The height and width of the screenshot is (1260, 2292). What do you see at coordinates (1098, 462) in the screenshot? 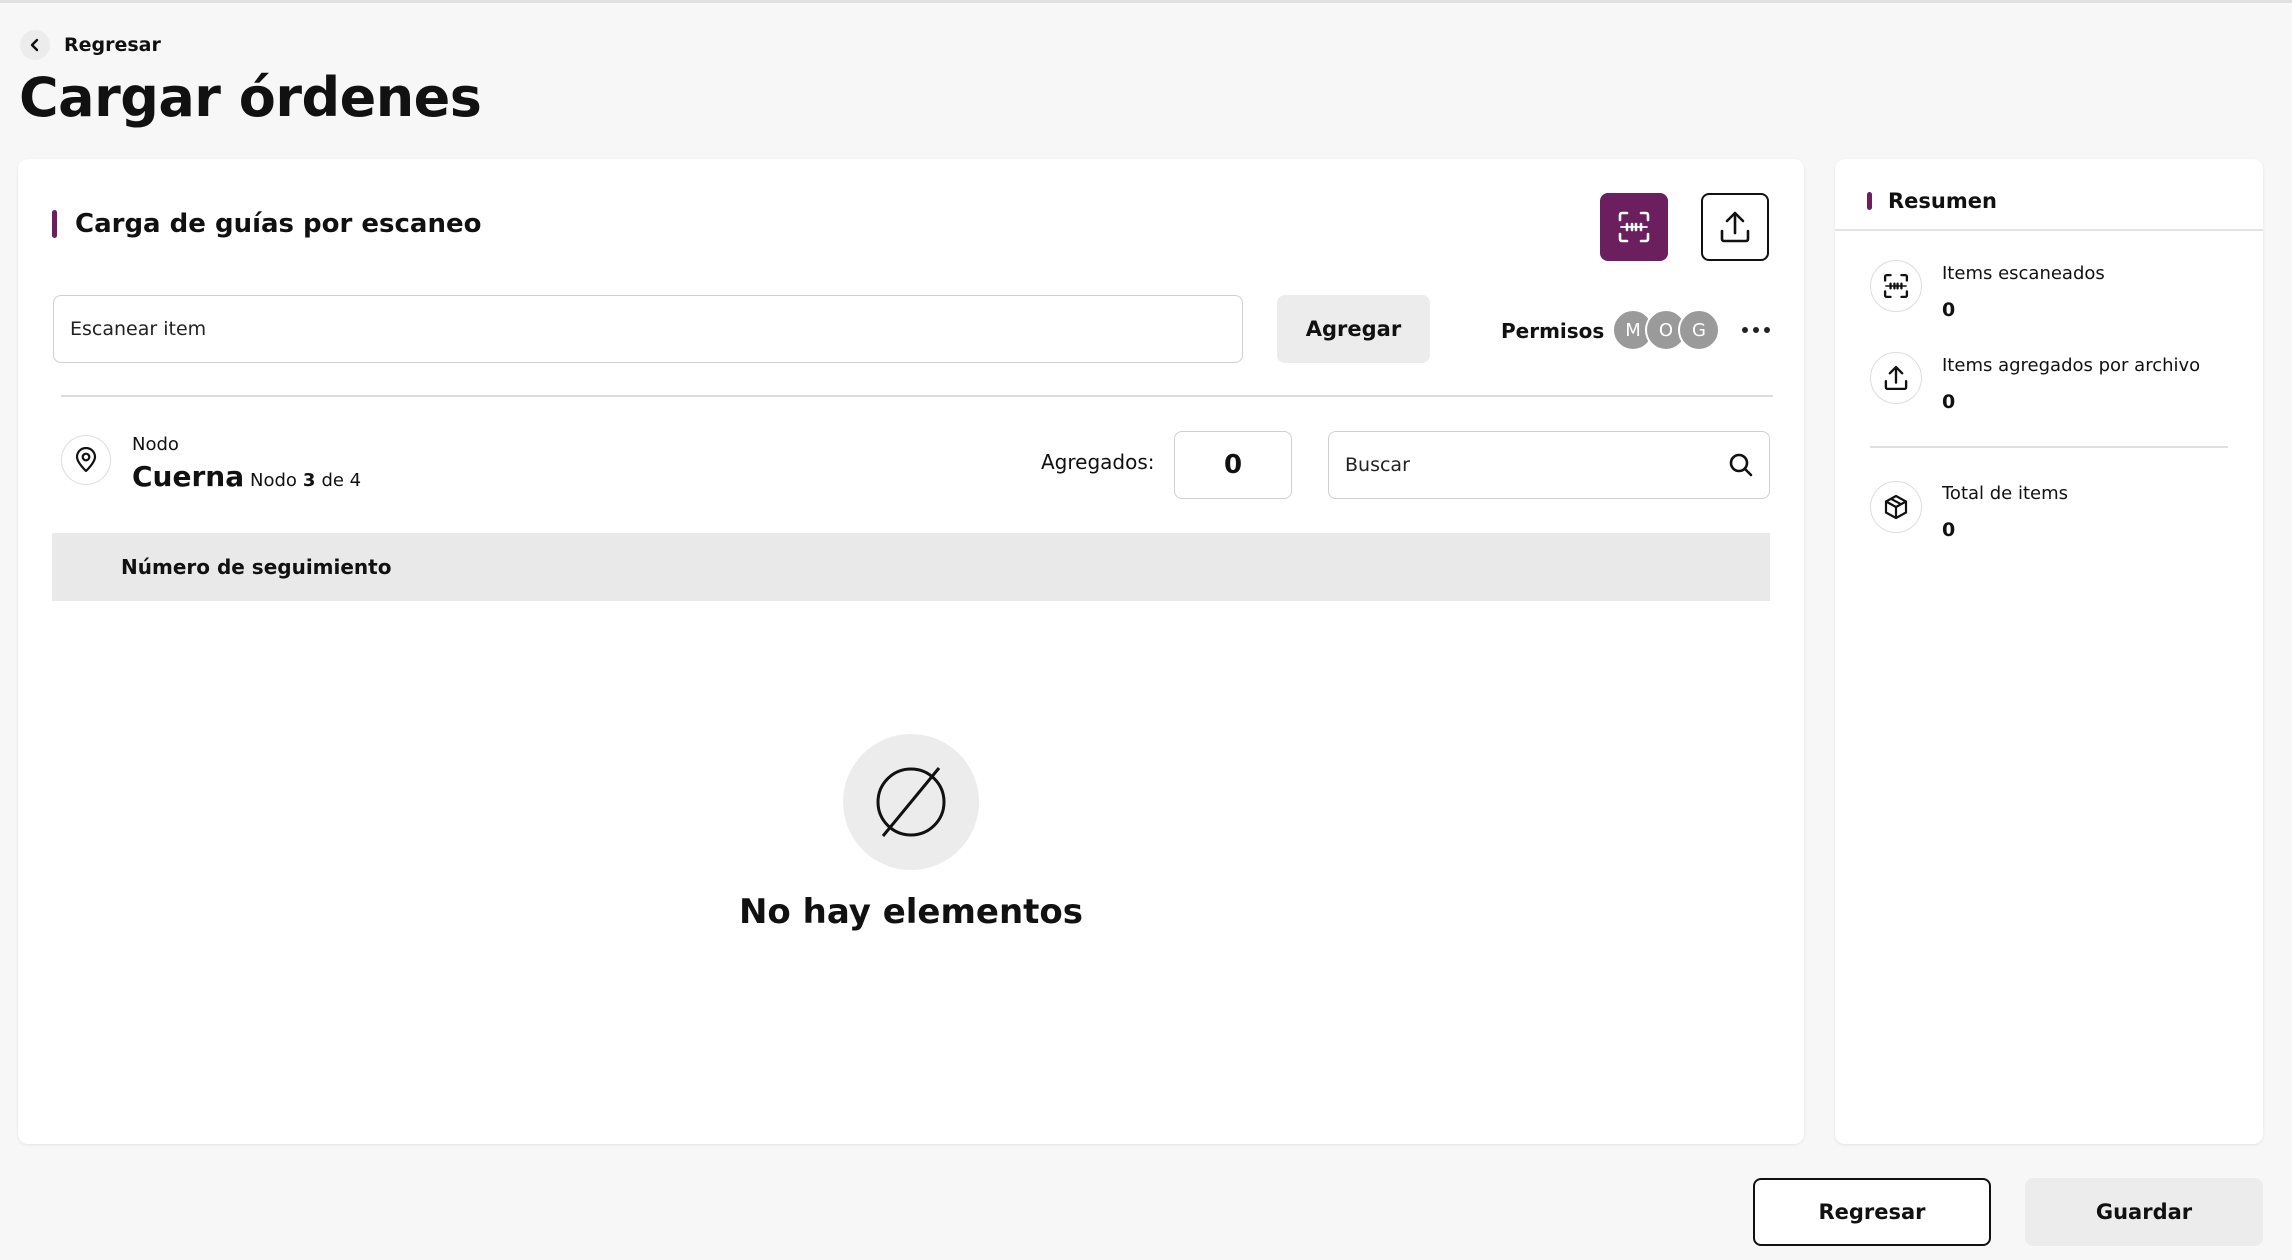
I see `added-count-label: Agregados:` at bounding box center [1098, 462].